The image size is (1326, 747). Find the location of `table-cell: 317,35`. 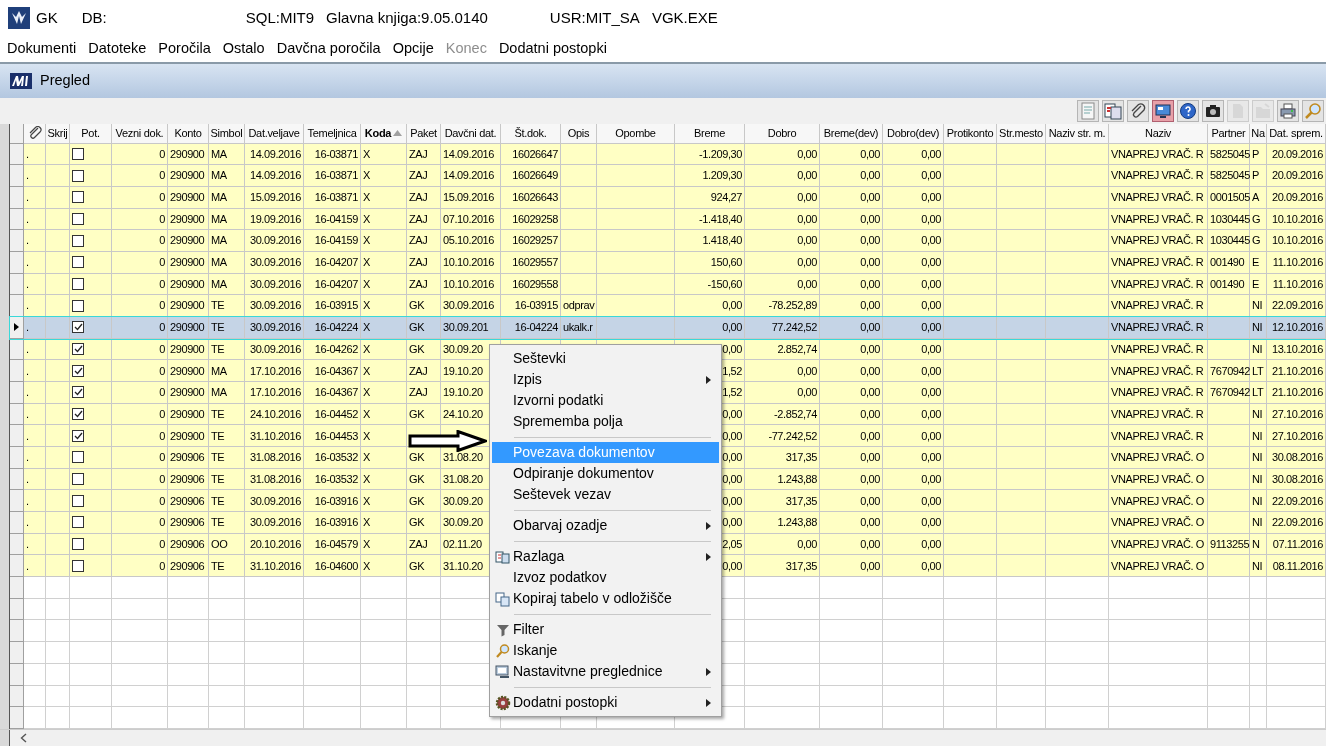

table-cell: 317,35 is located at coordinates (782, 458).